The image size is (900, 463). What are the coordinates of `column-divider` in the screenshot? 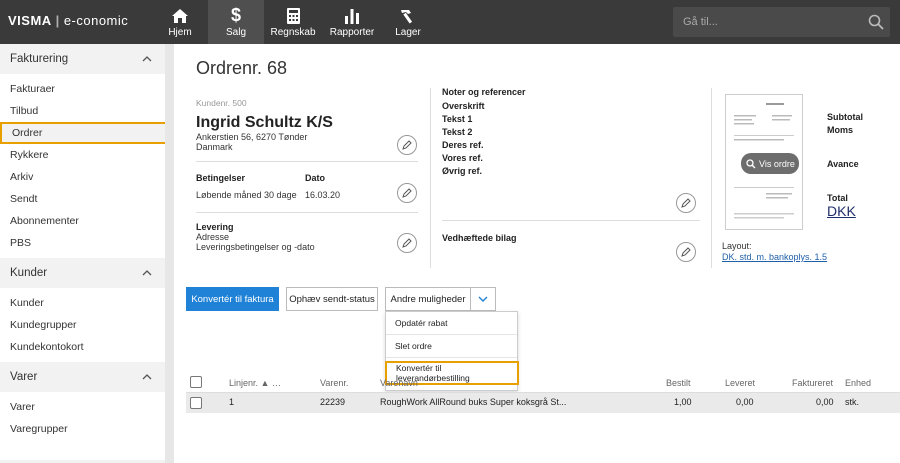 It's located at (711, 178).